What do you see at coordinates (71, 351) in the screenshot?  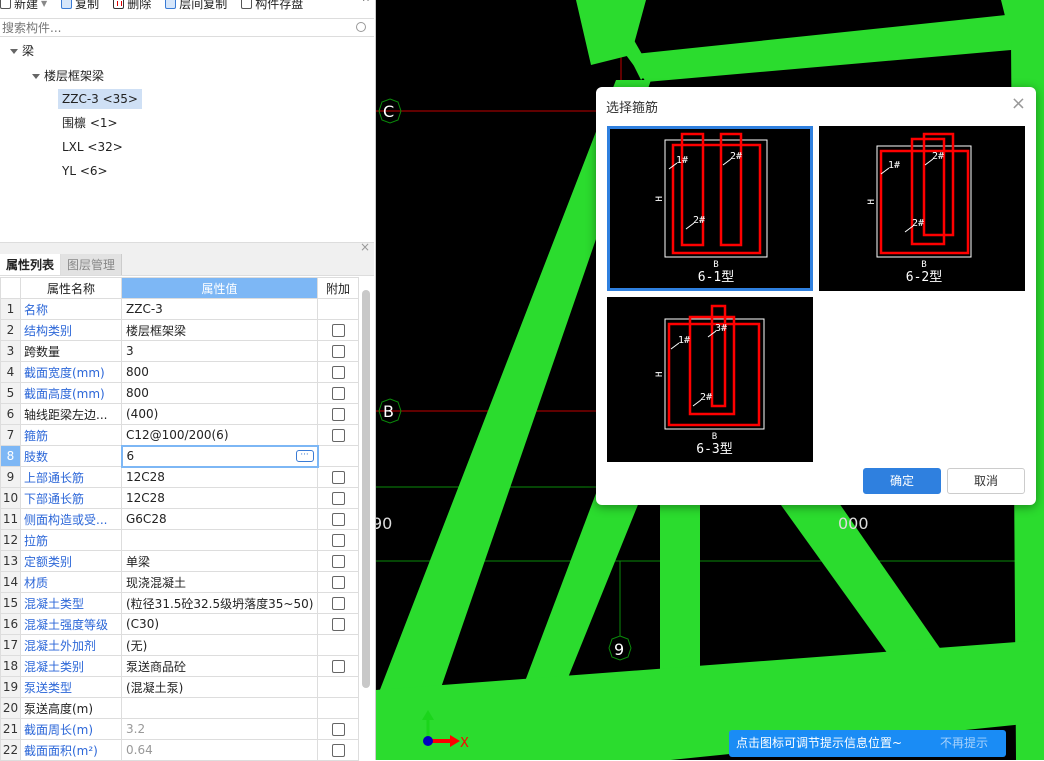 I see `property-name: 跨数量` at bounding box center [71, 351].